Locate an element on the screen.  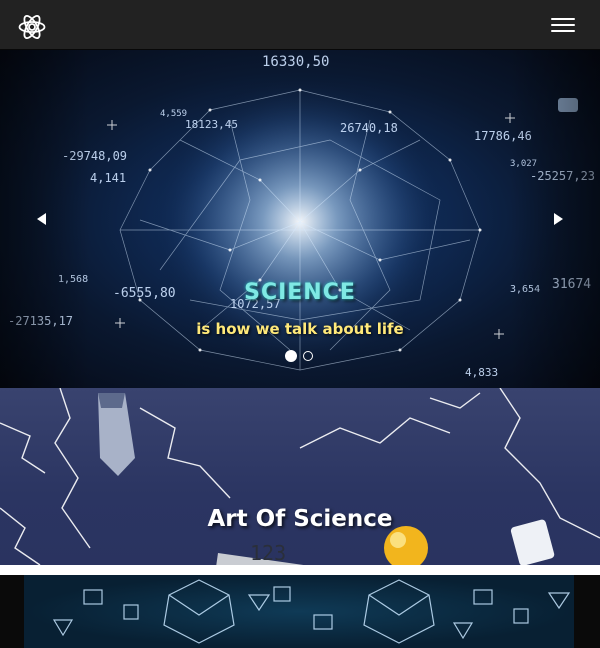
chevron-right-icon is located at coordinates (558, 219).